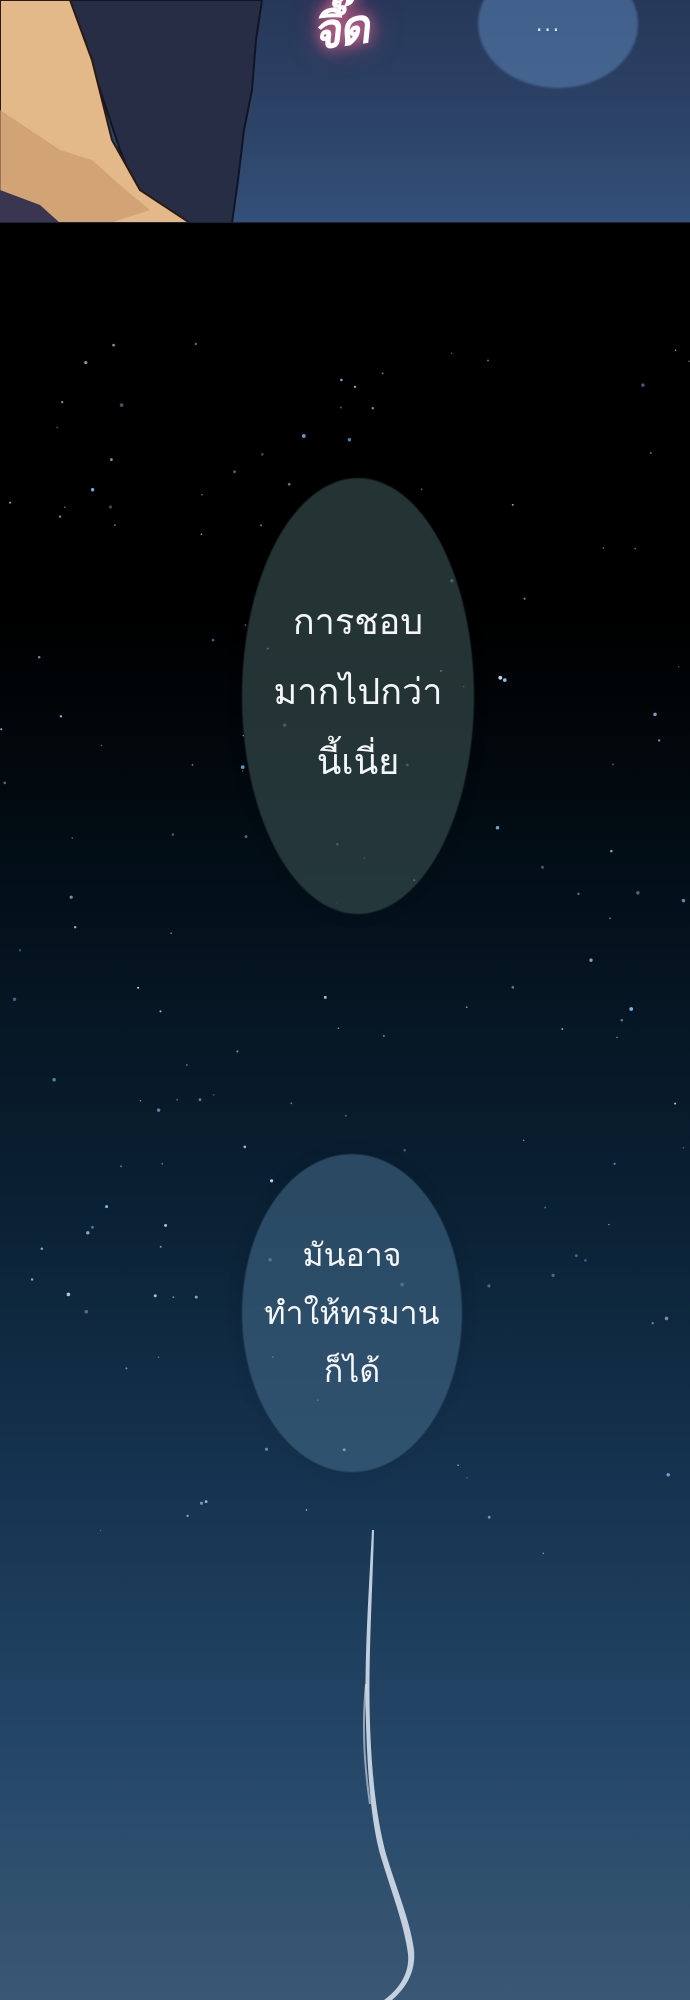  What do you see at coordinates (352, 1371) in the screenshot?
I see `bubble-2-line-3: ก็ได้` at bounding box center [352, 1371].